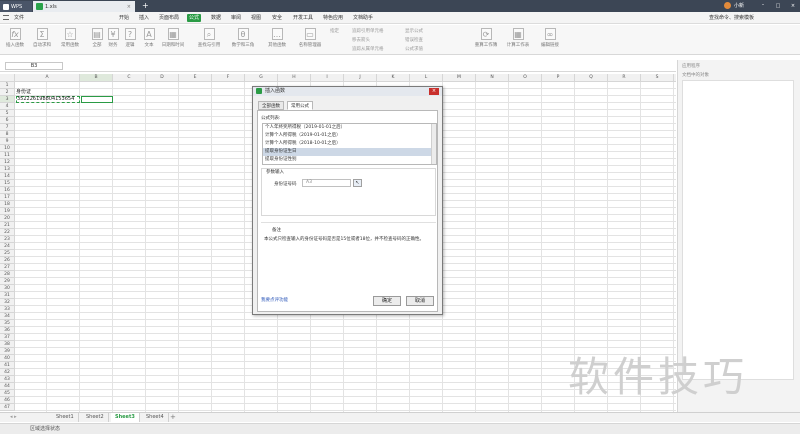 The height and width of the screenshot is (434, 800). What do you see at coordinates (7, 372) in the screenshot?
I see `row-header: 42` at bounding box center [7, 372].